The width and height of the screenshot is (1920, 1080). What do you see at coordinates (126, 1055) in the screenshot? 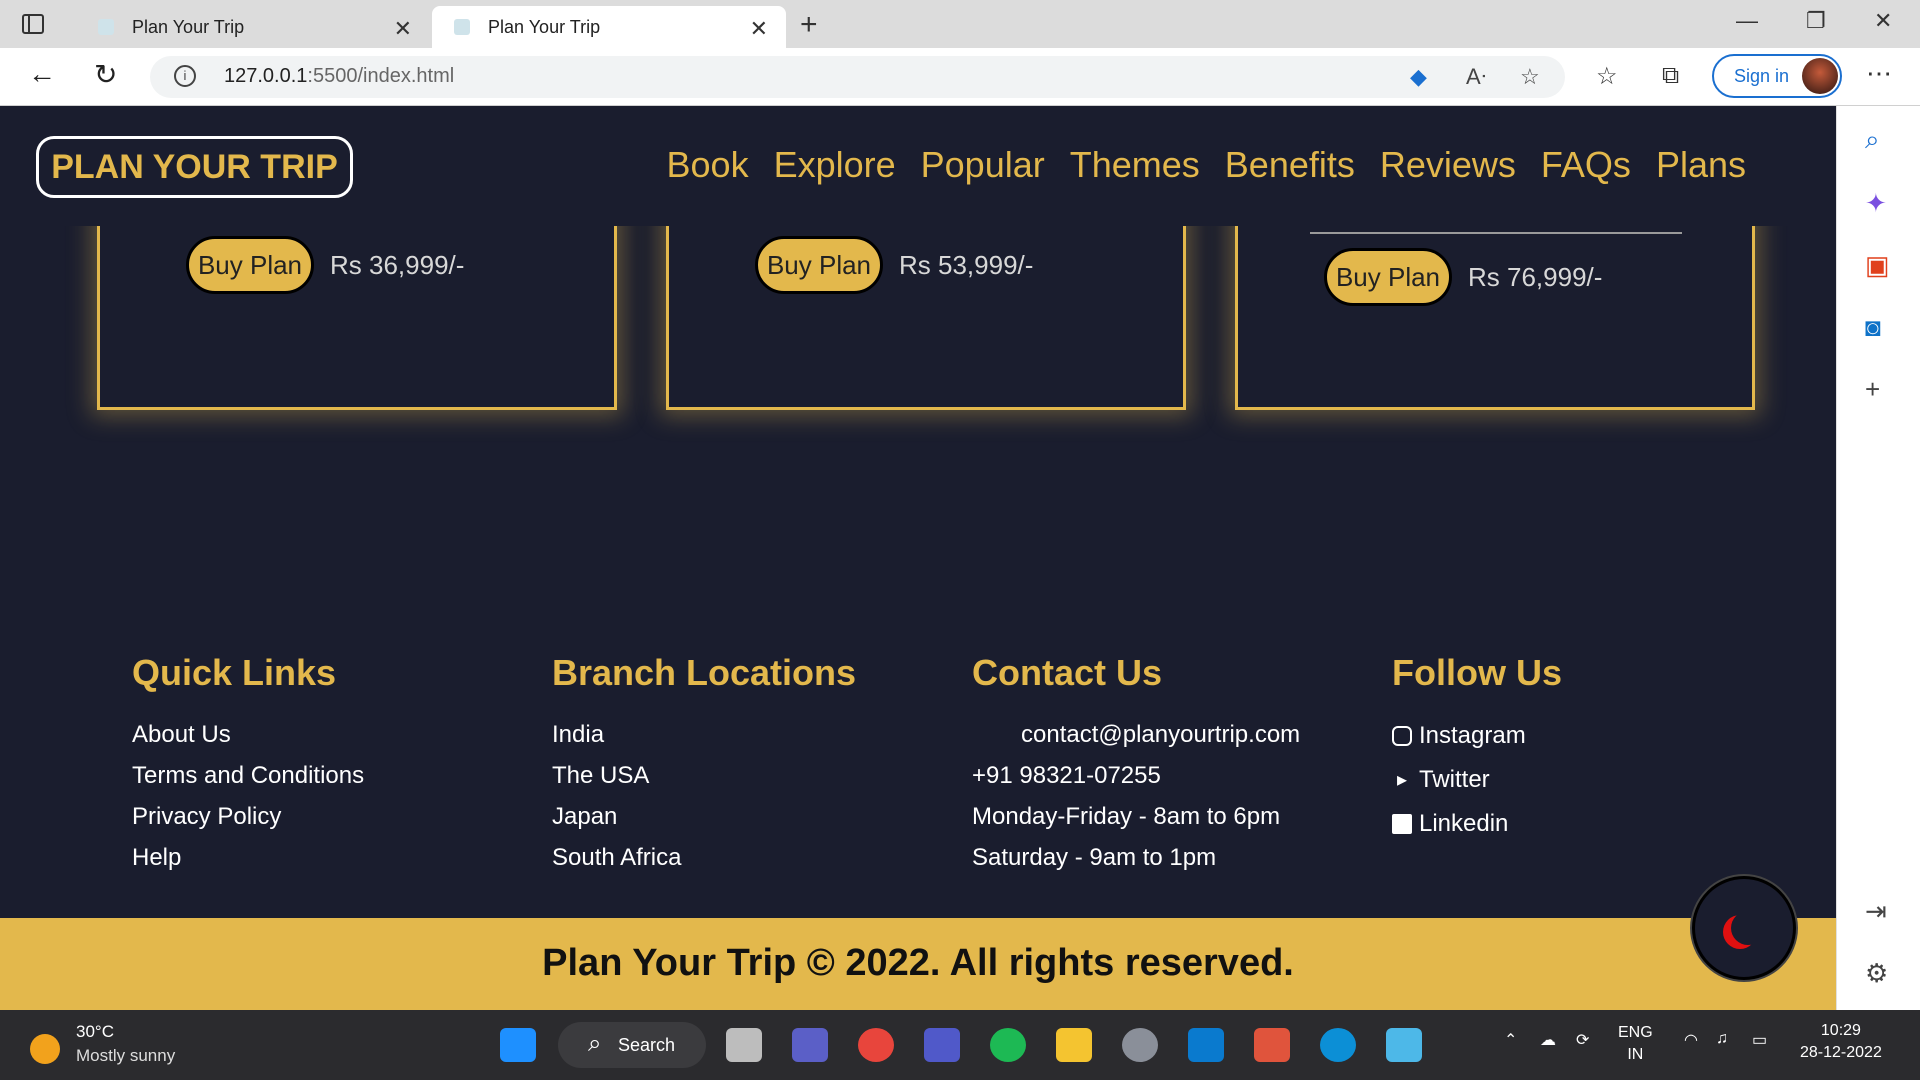
I see `weather-desc: Mostly sunny` at bounding box center [126, 1055].